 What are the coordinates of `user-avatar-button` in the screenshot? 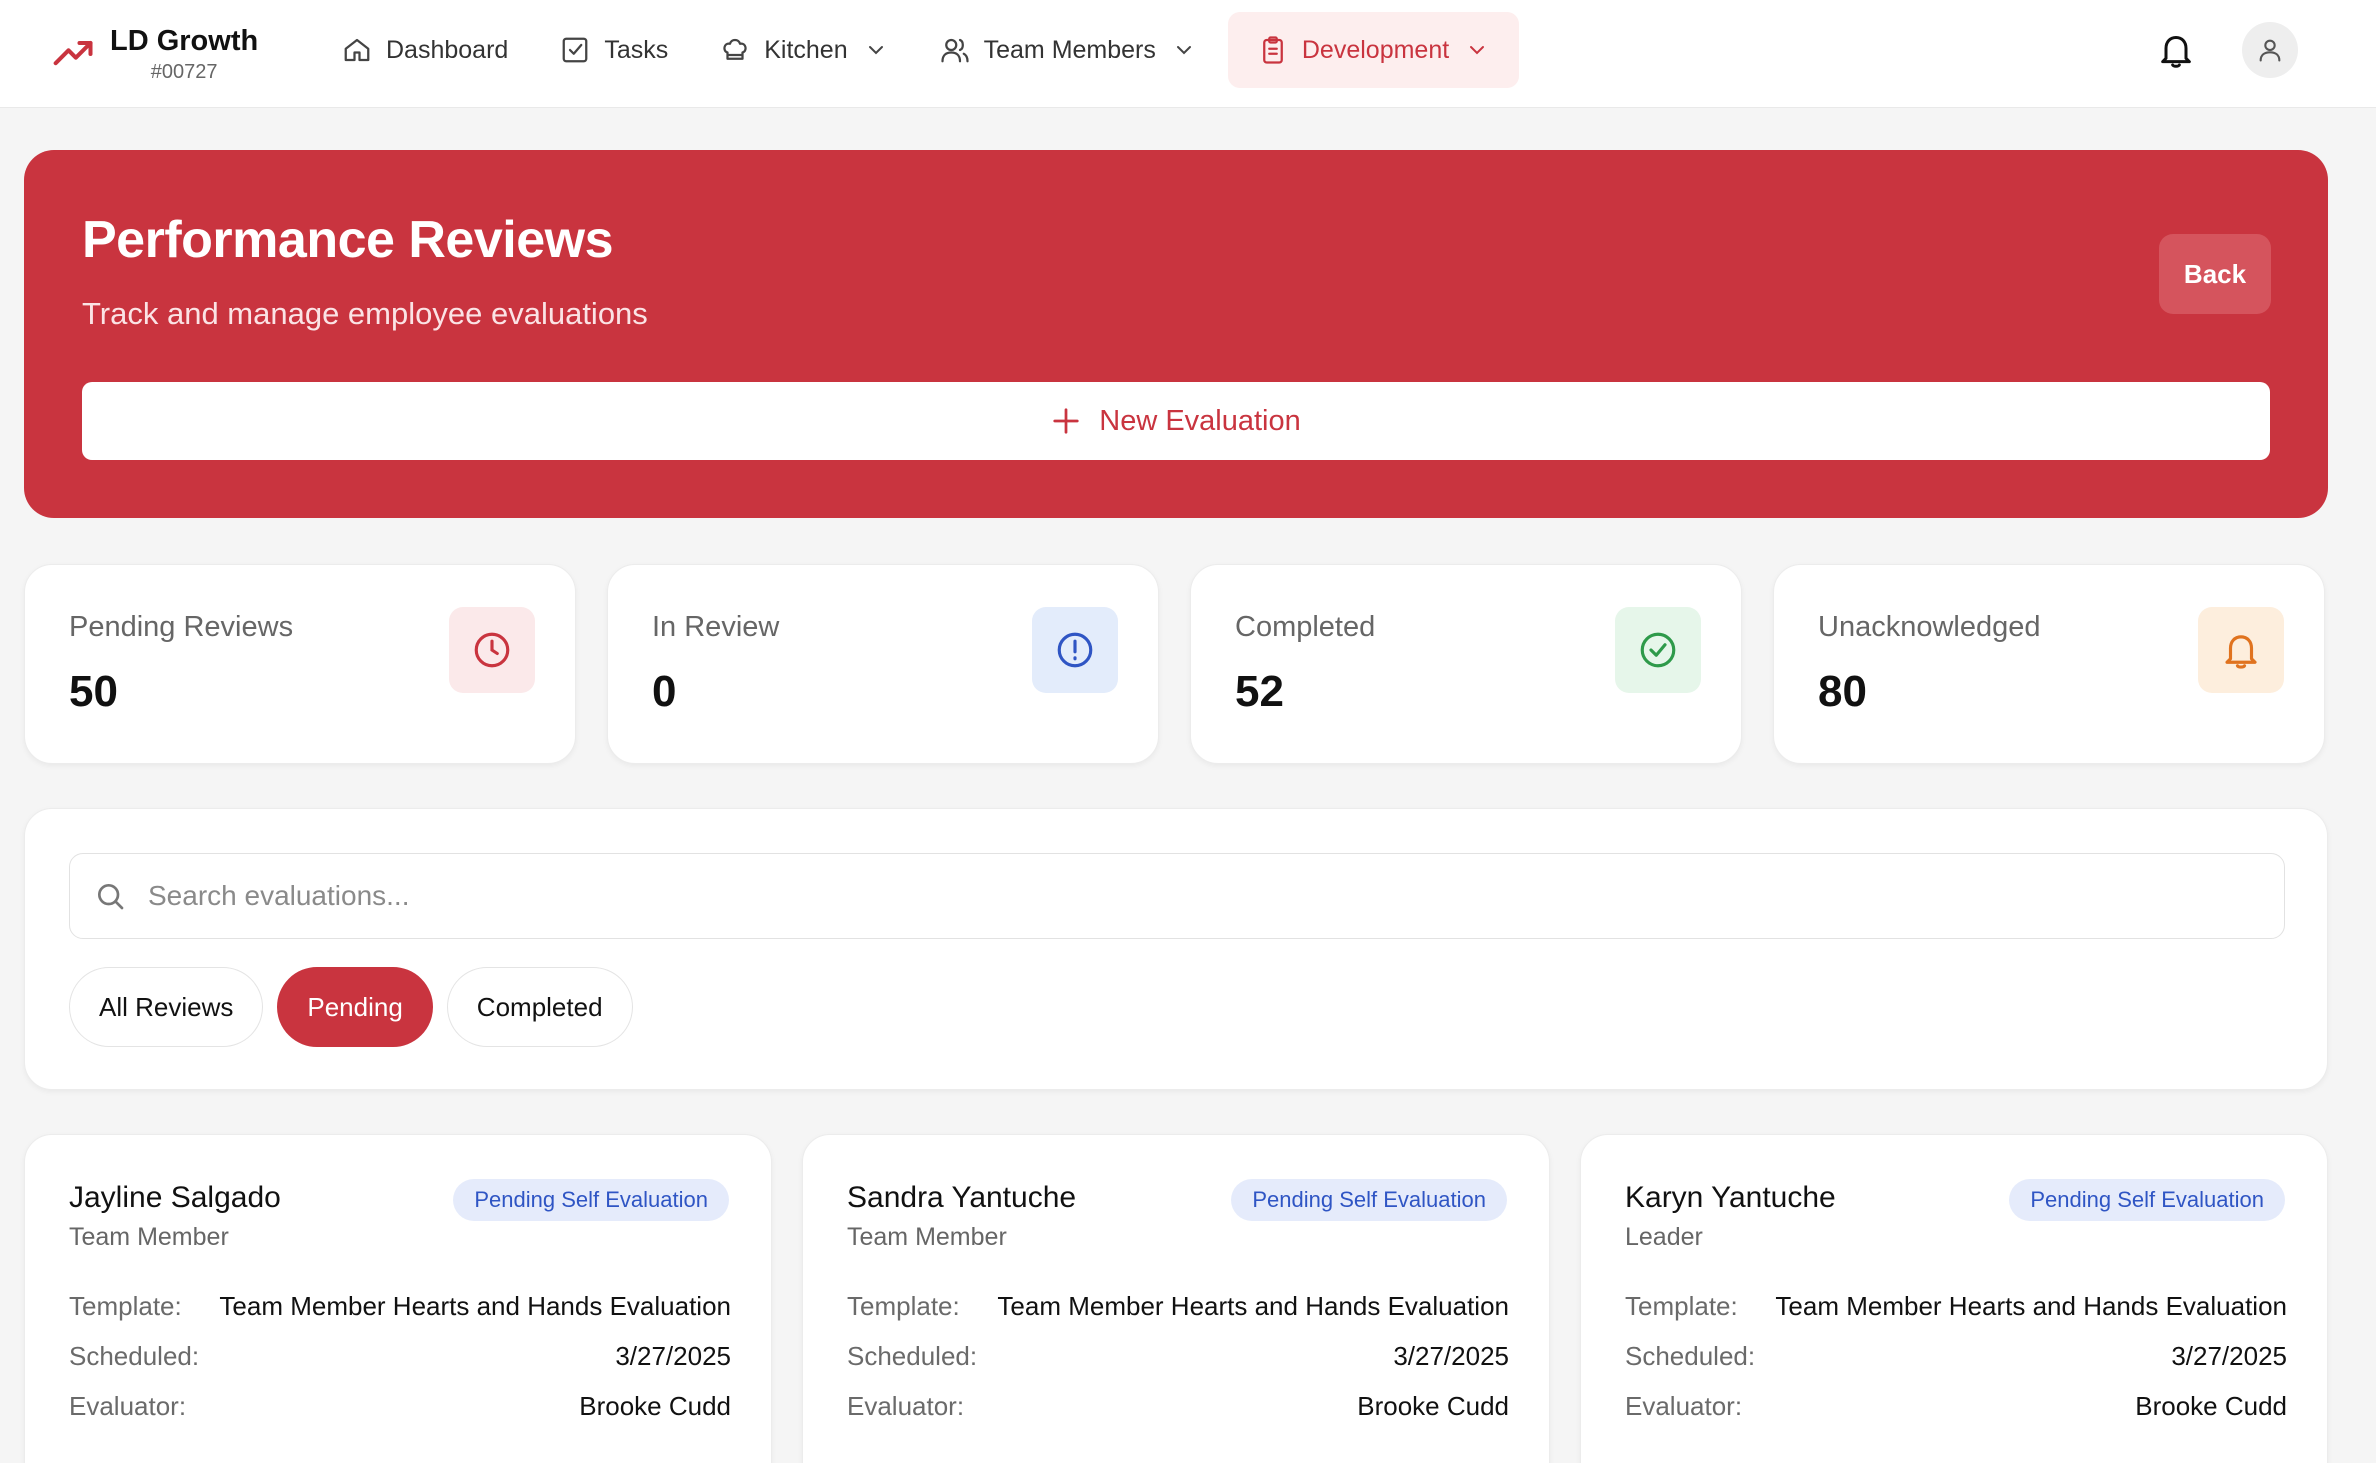 It's located at (2270, 50).